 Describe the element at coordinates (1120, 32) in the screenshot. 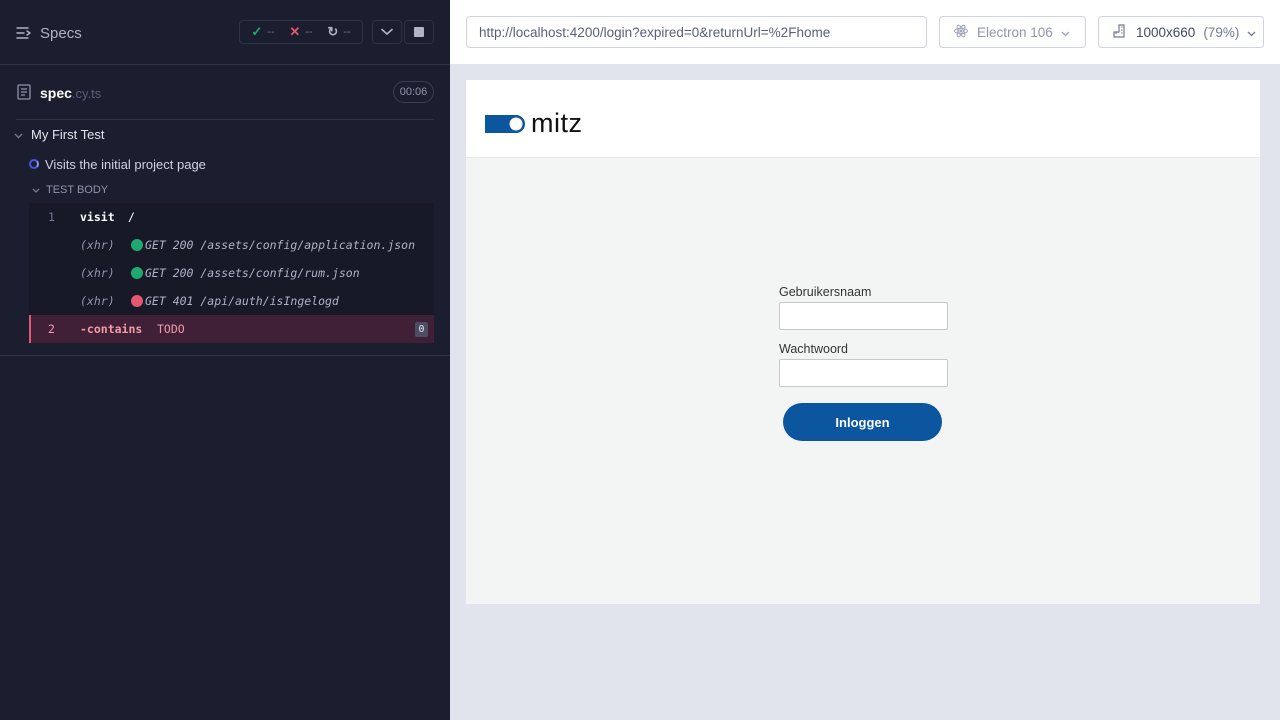

I see `ruler-icon` at that location.